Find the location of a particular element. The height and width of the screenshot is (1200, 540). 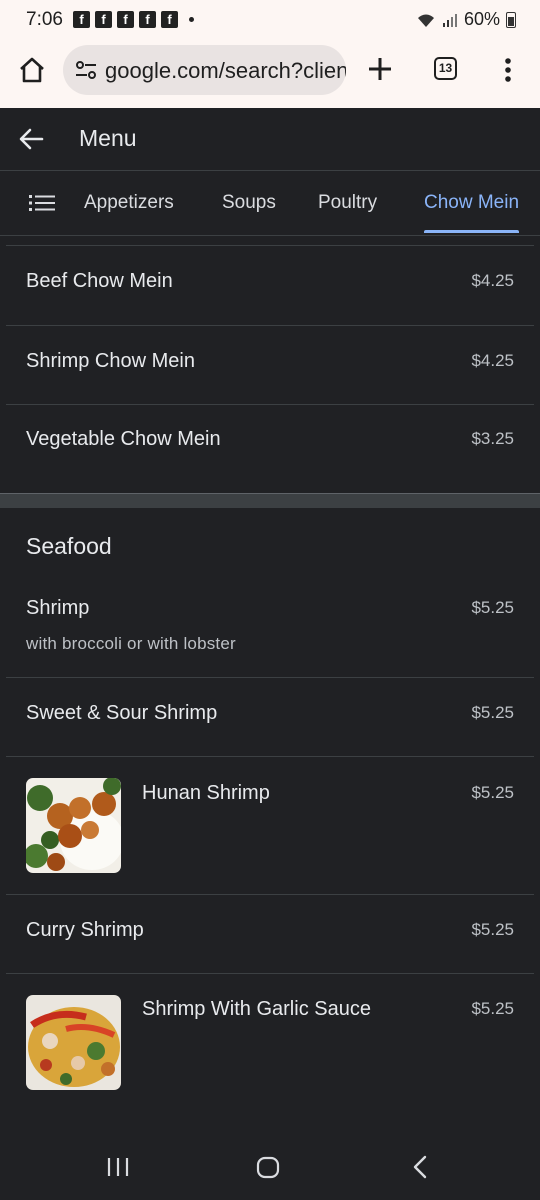

status-time: 7:06 is located at coordinates (44, 19).